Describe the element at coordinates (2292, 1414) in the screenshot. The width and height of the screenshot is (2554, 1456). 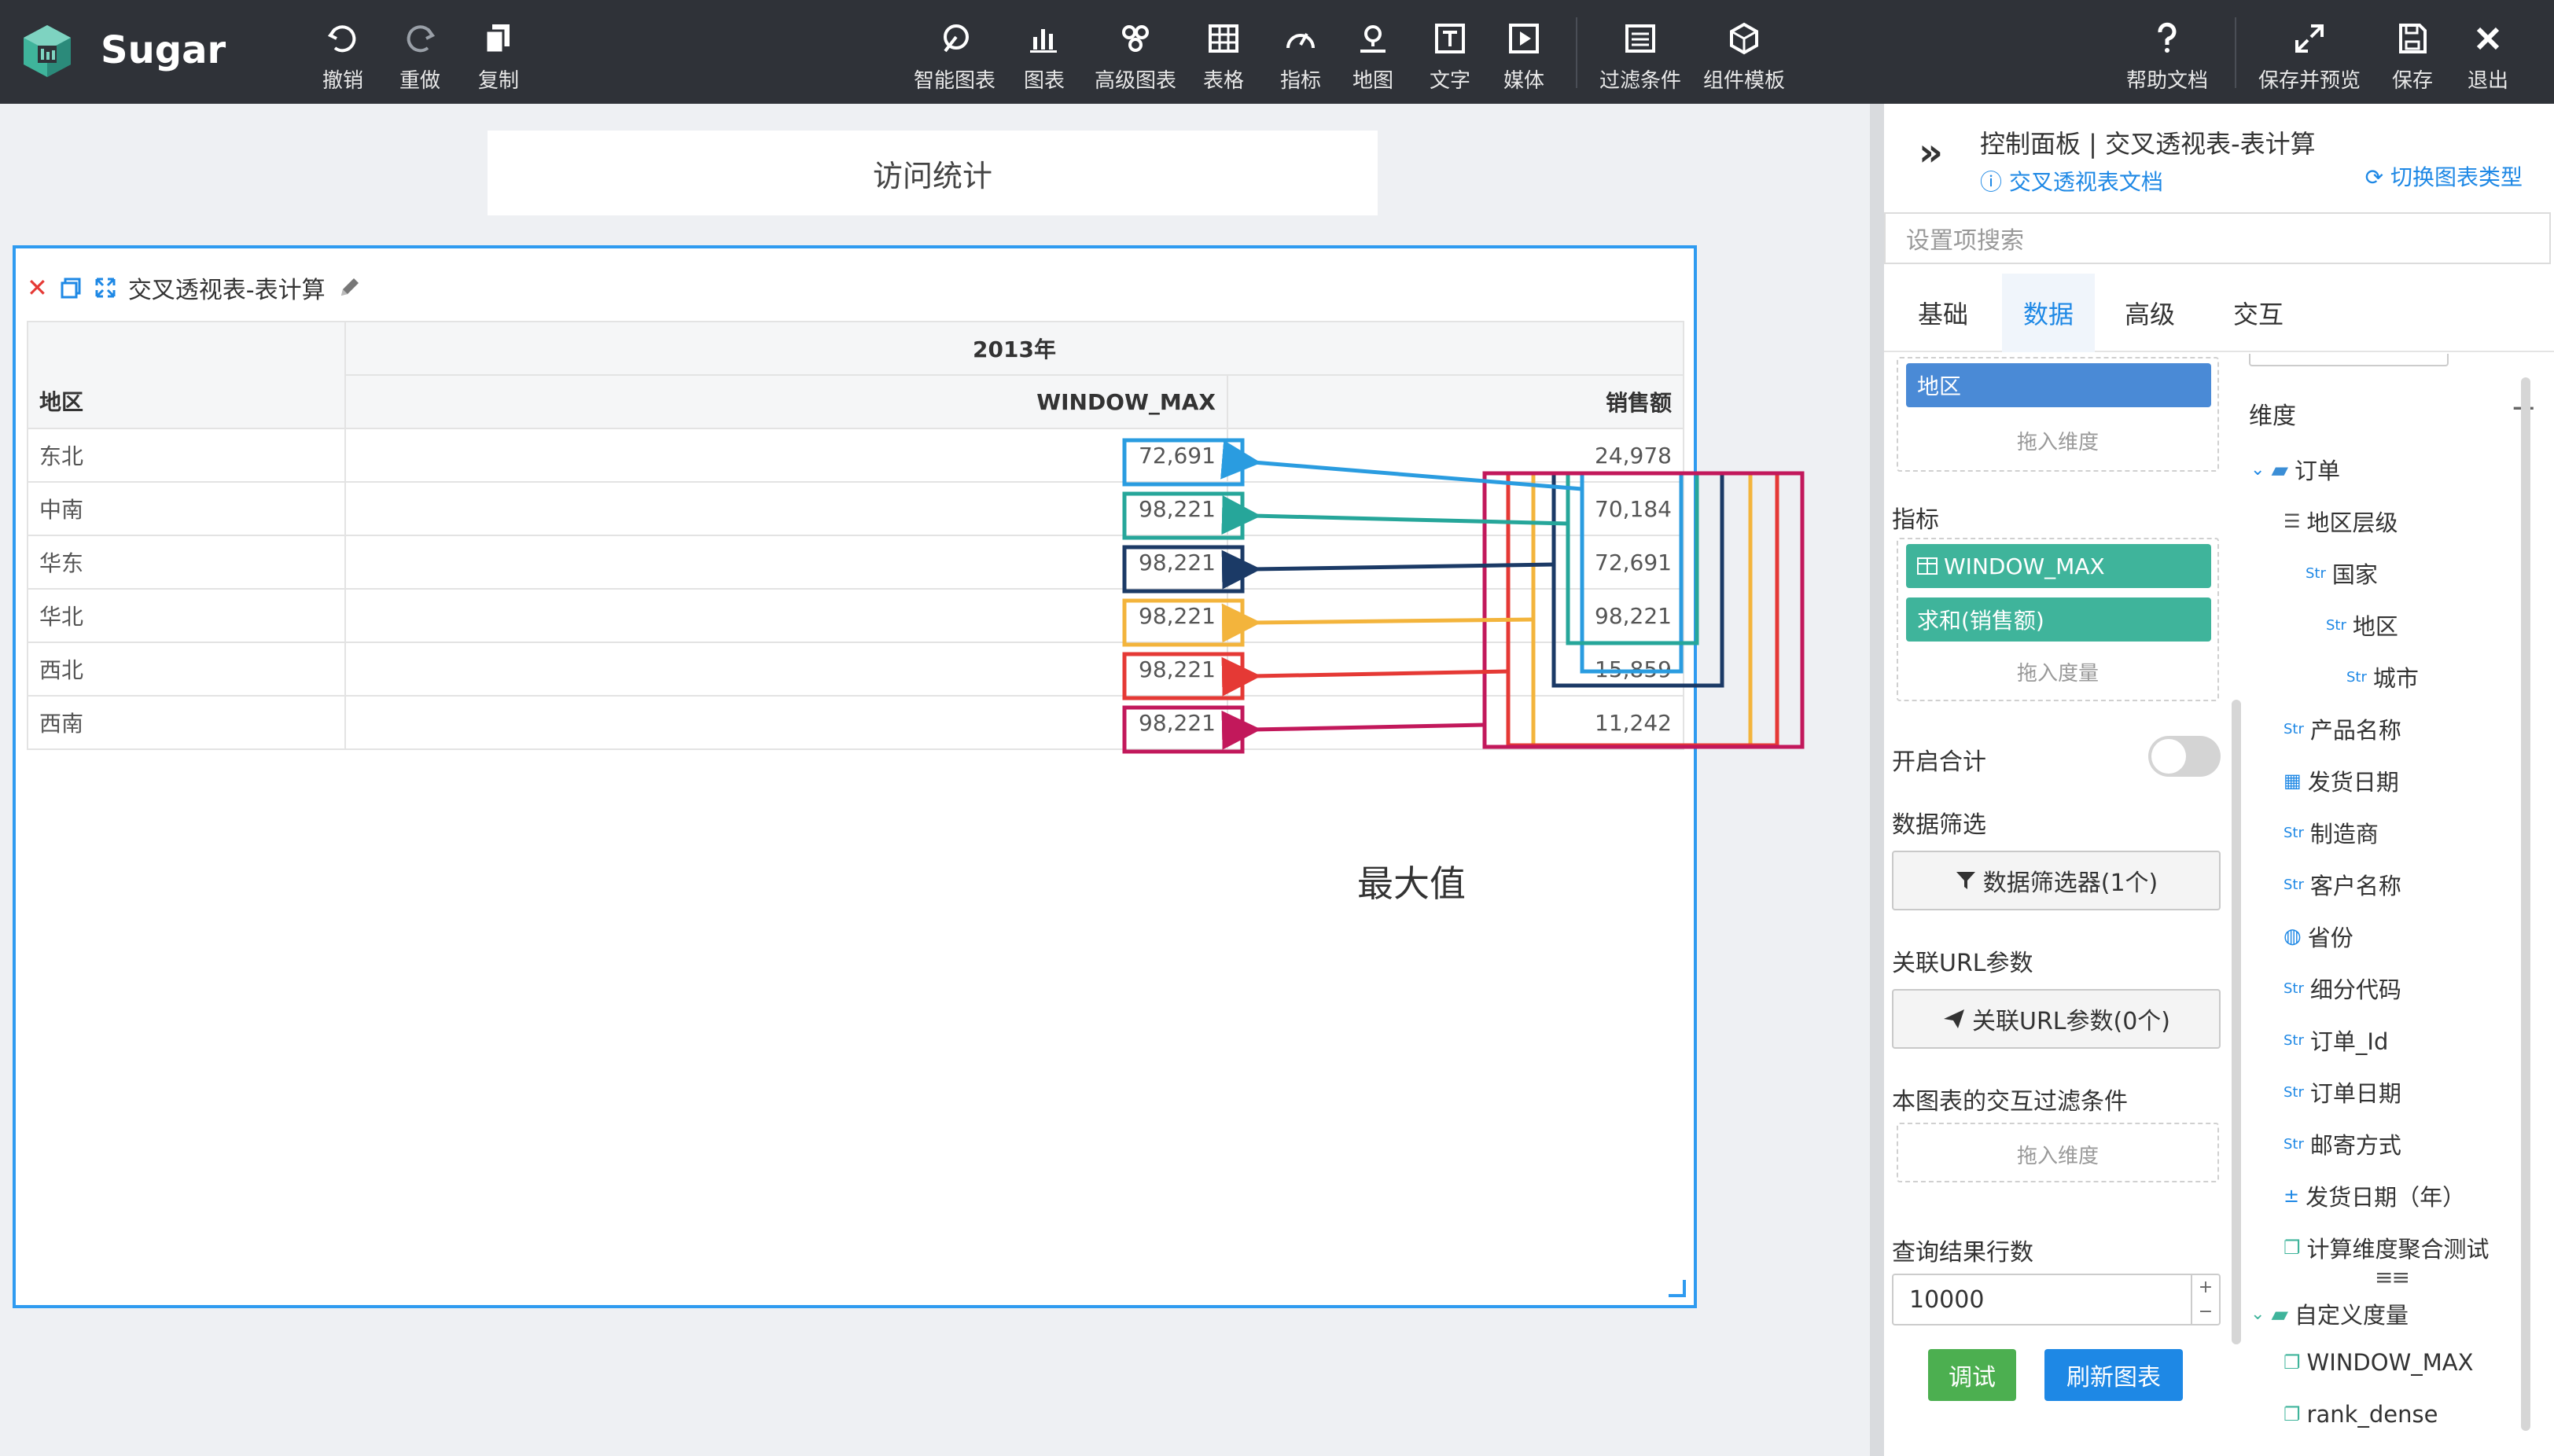
I see `calculated-field-icon: ❐` at that location.